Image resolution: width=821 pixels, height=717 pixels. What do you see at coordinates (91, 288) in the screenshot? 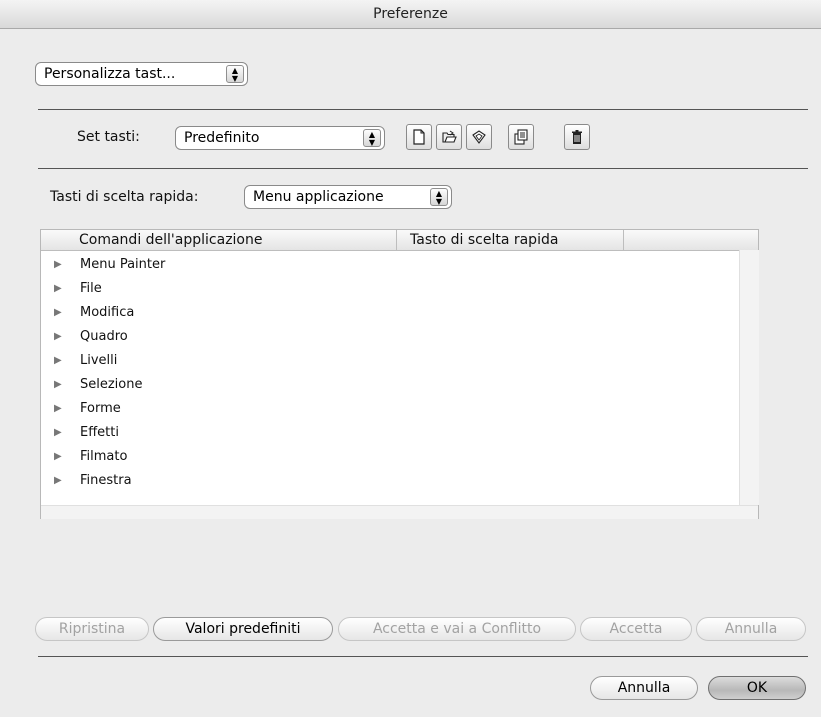
I see `row-label: File` at bounding box center [91, 288].